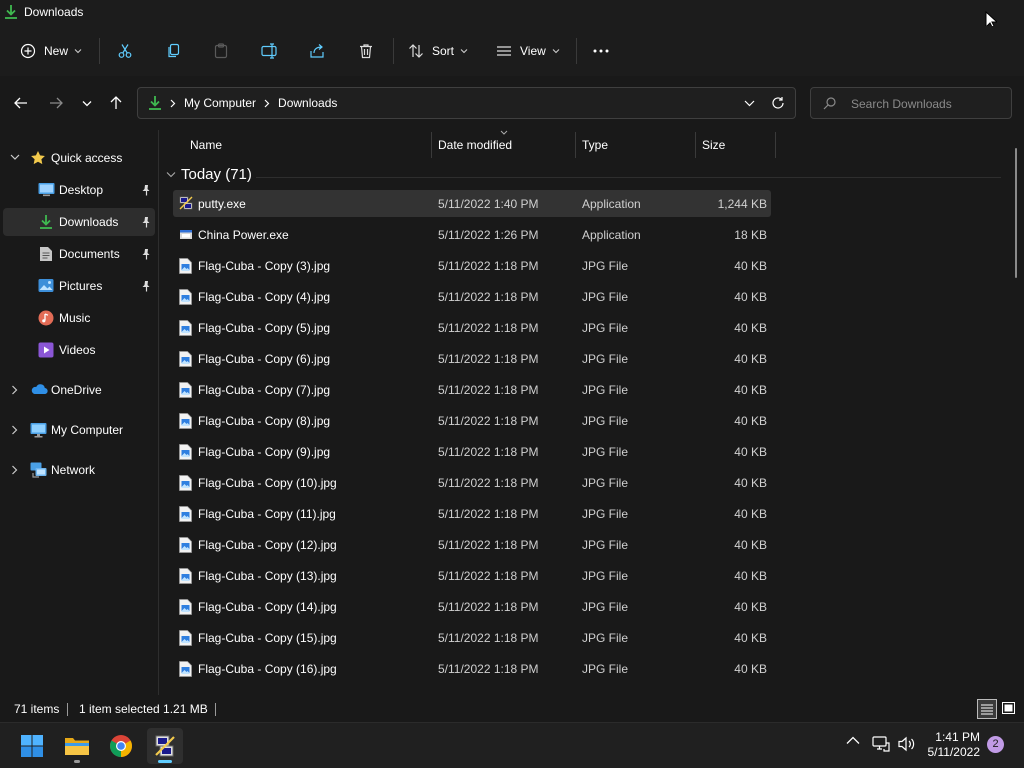 This screenshot has width=1024, height=768. What do you see at coordinates (77, 746) in the screenshot?
I see `taskbar-file-explorer` at bounding box center [77, 746].